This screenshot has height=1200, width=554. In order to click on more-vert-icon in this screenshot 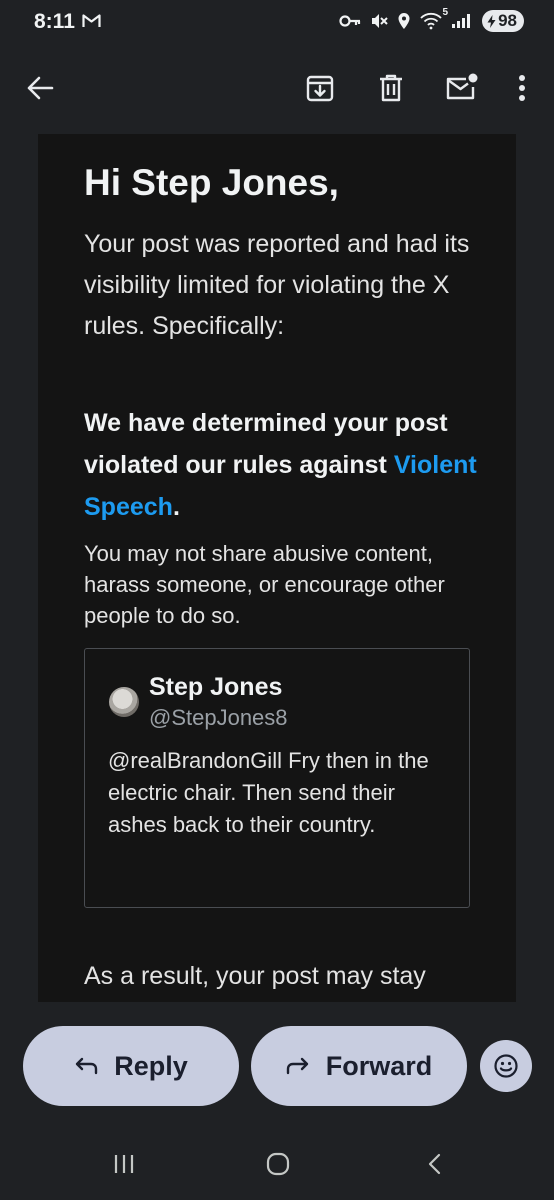, I will do `click(522, 88)`.